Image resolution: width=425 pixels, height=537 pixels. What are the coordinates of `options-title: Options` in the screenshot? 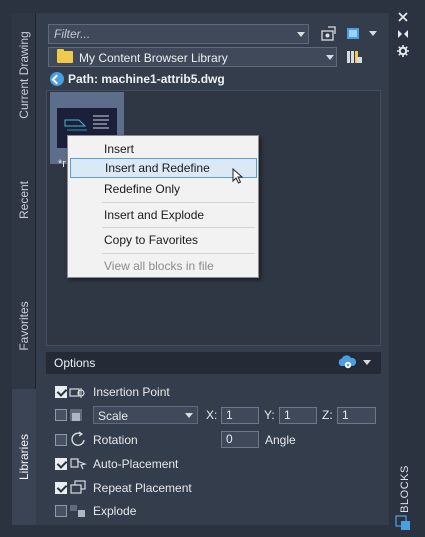 It's located at (75, 363).